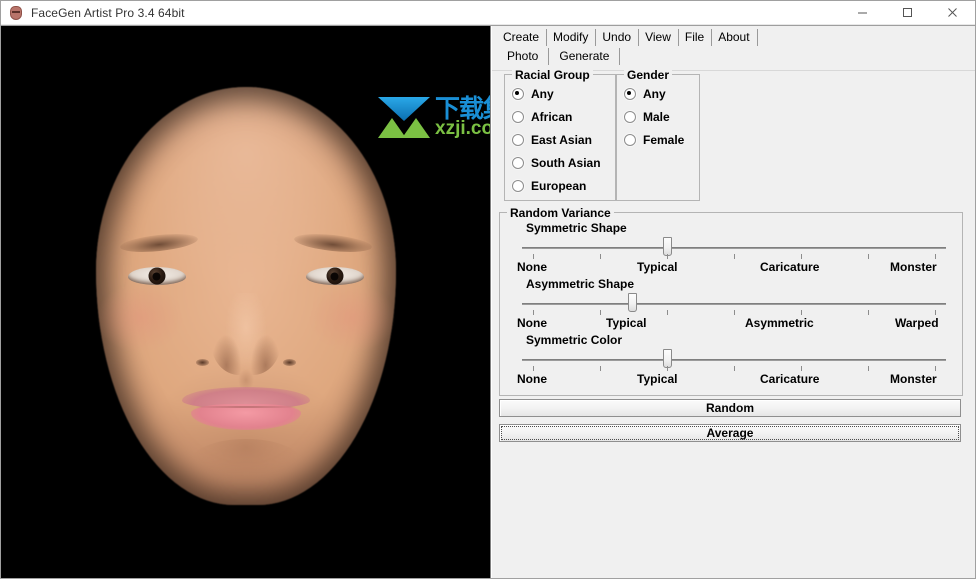  I want to click on watermark-text: 下载集 xzji.com, so click(462, 116).